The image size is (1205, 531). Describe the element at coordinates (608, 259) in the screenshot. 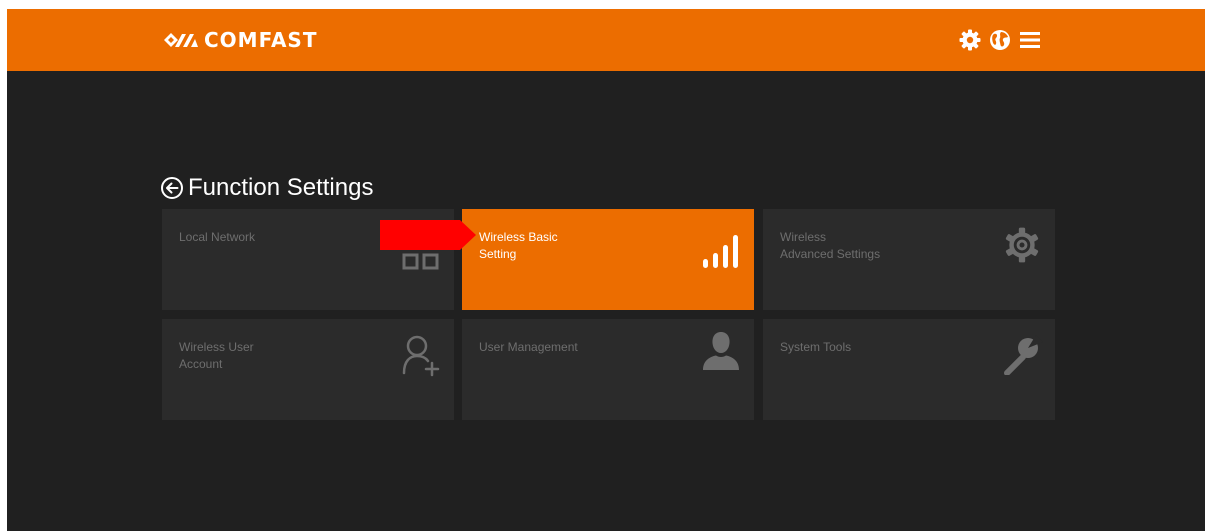

I see `tile-wireless-basic-setting: Wireless Basic Setting` at that location.